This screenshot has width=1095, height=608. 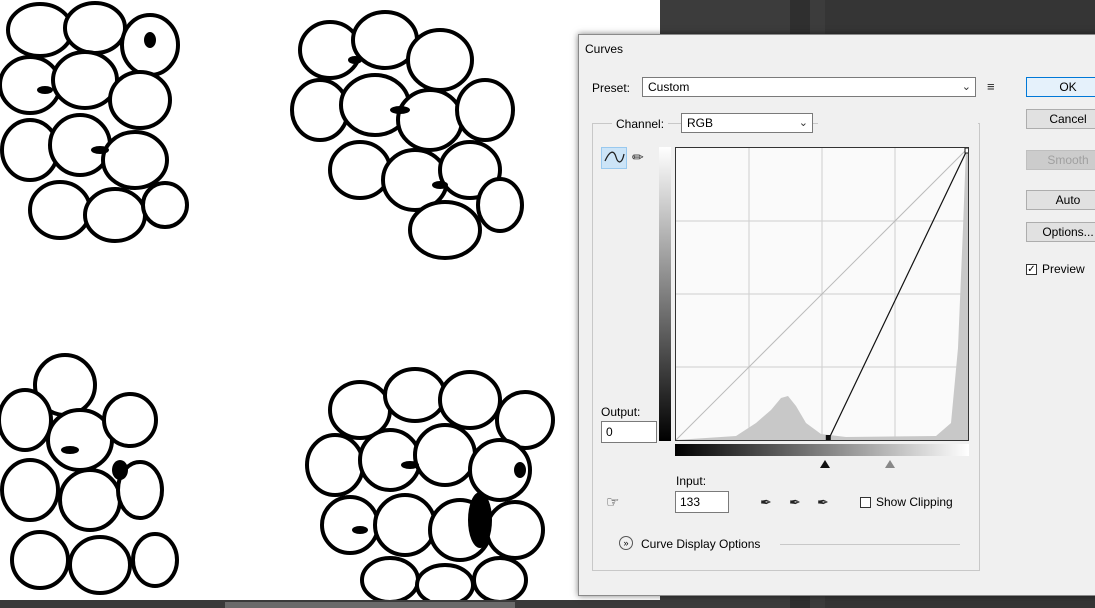 What do you see at coordinates (669, 87) in the screenshot?
I see `preset-value: Custom` at bounding box center [669, 87].